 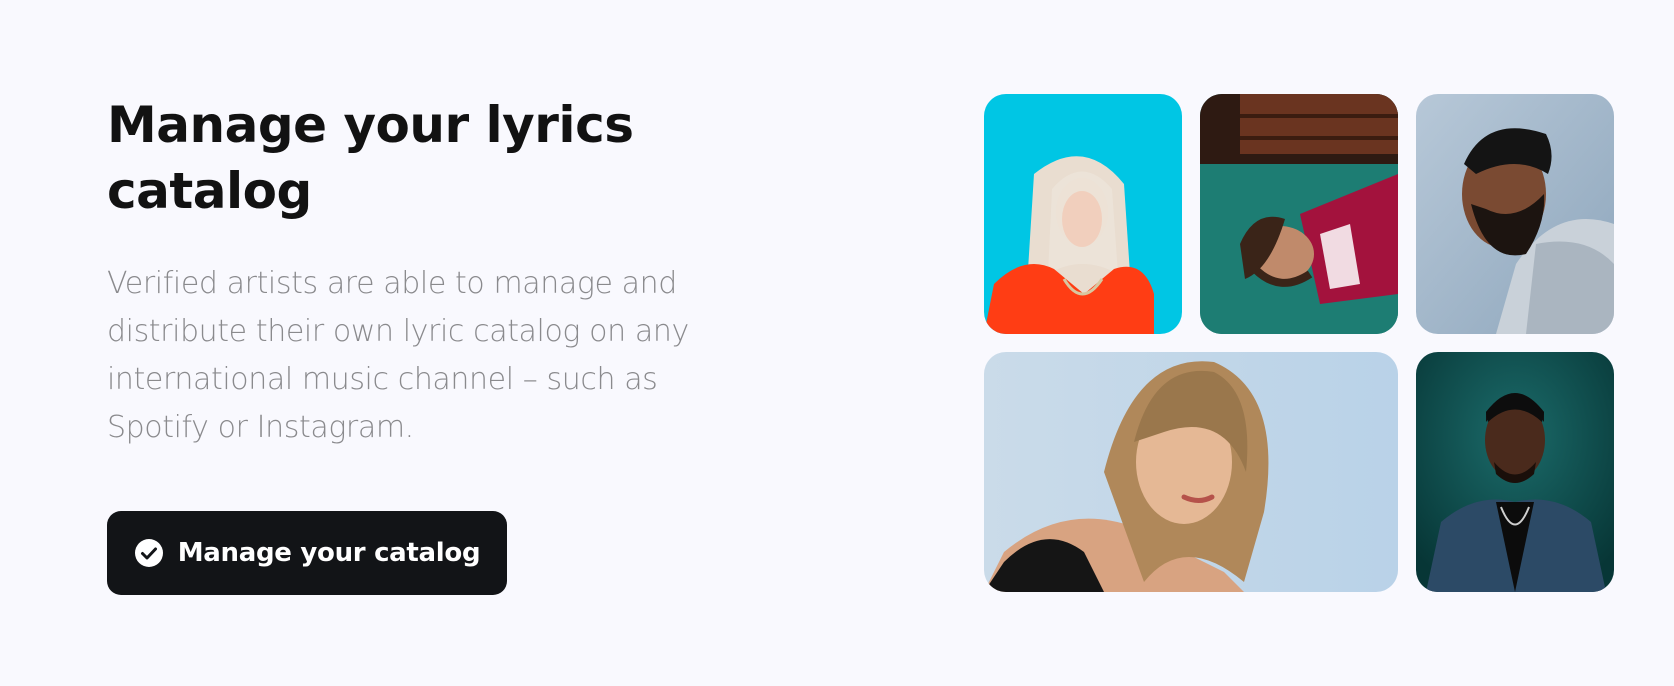 I want to click on section-title: Manage your lyrics catalog, so click(x=370, y=158).